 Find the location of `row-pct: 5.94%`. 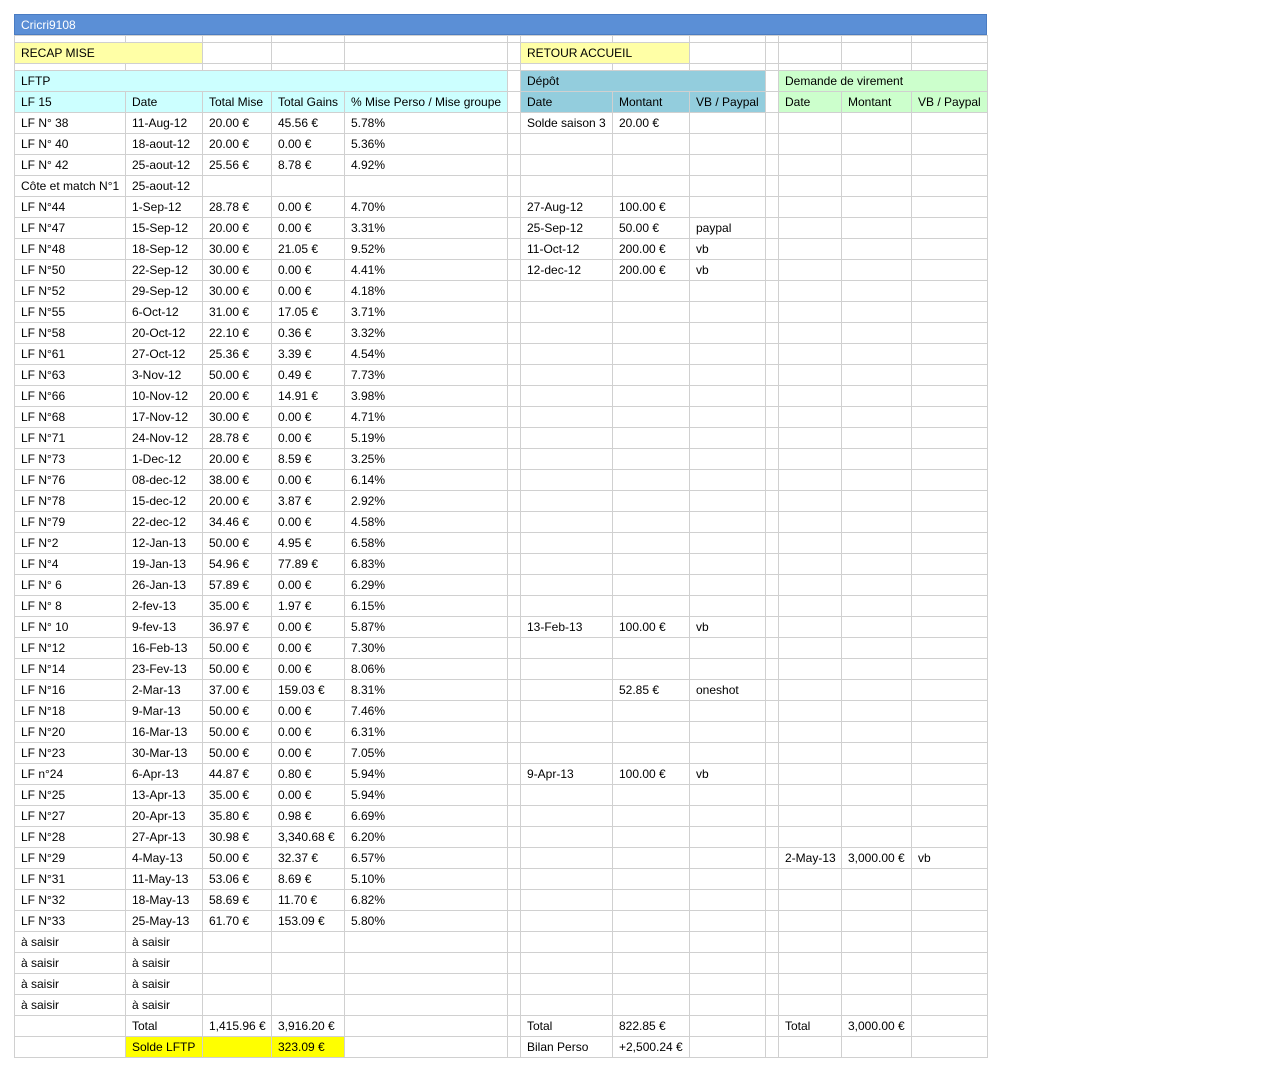

row-pct: 5.94% is located at coordinates (426, 795).